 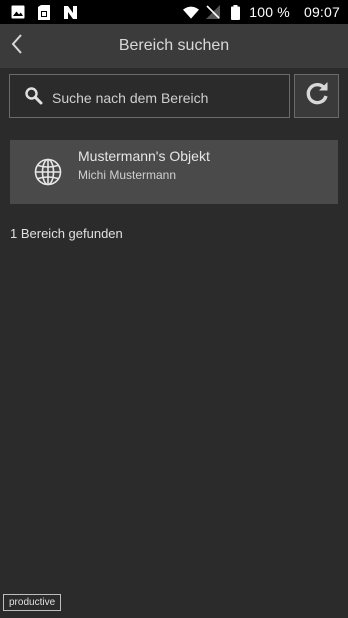 What do you see at coordinates (18, 12) in the screenshot?
I see `image-icon` at bounding box center [18, 12].